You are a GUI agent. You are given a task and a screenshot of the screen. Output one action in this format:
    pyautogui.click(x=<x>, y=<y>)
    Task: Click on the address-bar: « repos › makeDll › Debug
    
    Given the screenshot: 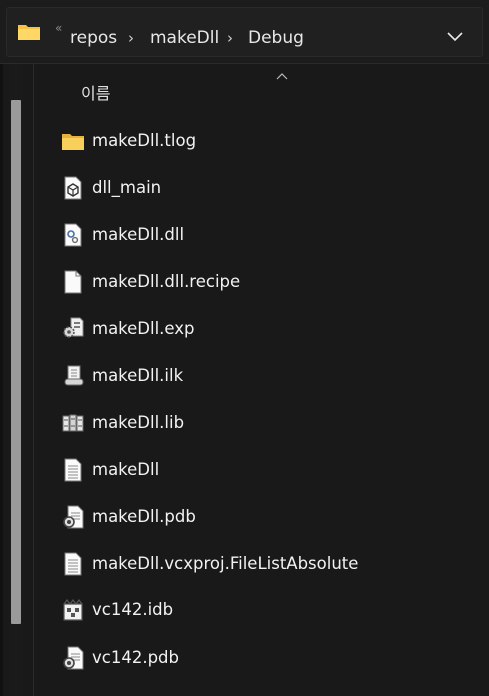 What is the action you would take?
    pyautogui.click(x=244, y=32)
    